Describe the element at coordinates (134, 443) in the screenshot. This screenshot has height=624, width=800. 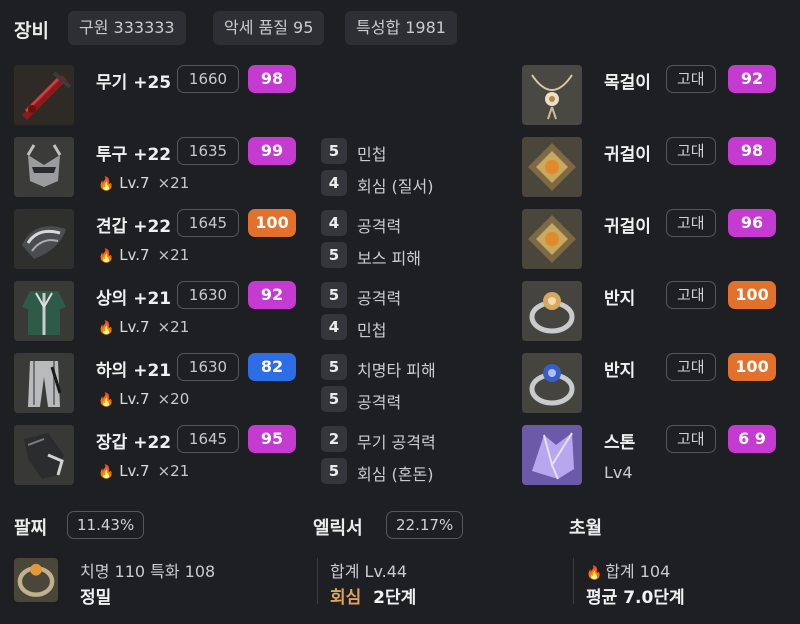
I see `gear-name: 장갑 +22` at that location.